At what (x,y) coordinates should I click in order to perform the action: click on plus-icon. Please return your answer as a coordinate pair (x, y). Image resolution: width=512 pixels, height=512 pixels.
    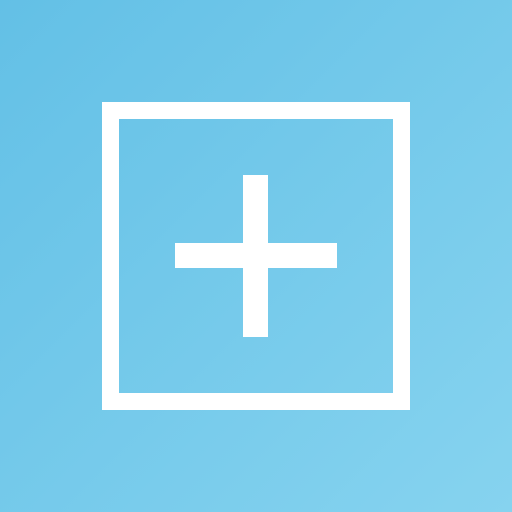
    Looking at the image, I should click on (256, 256).